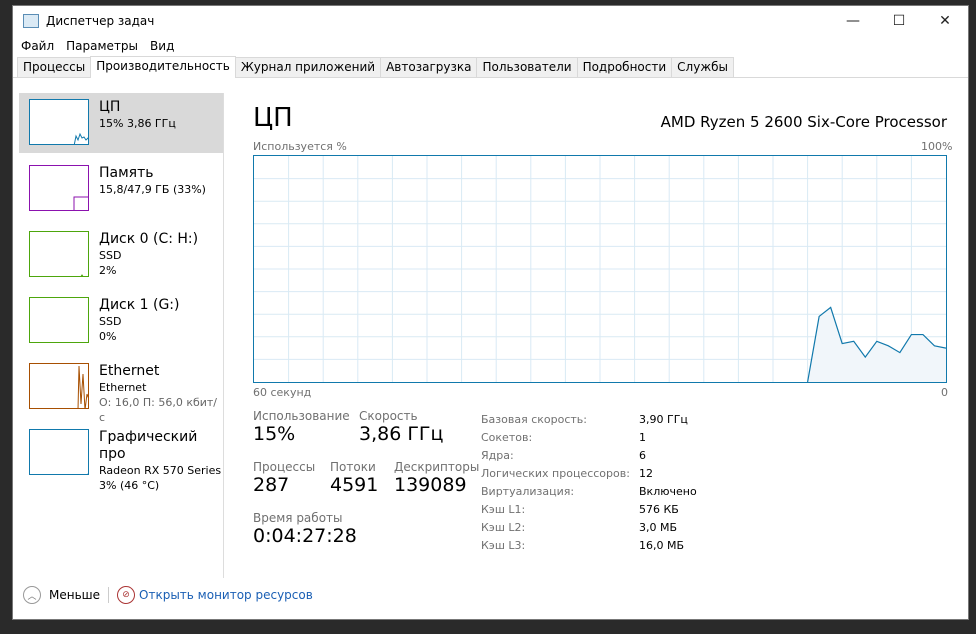 Image resolution: width=976 pixels, height=634 pixels. I want to click on info-row: Кэш L2: 3,0 МБ, so click(589, 530).